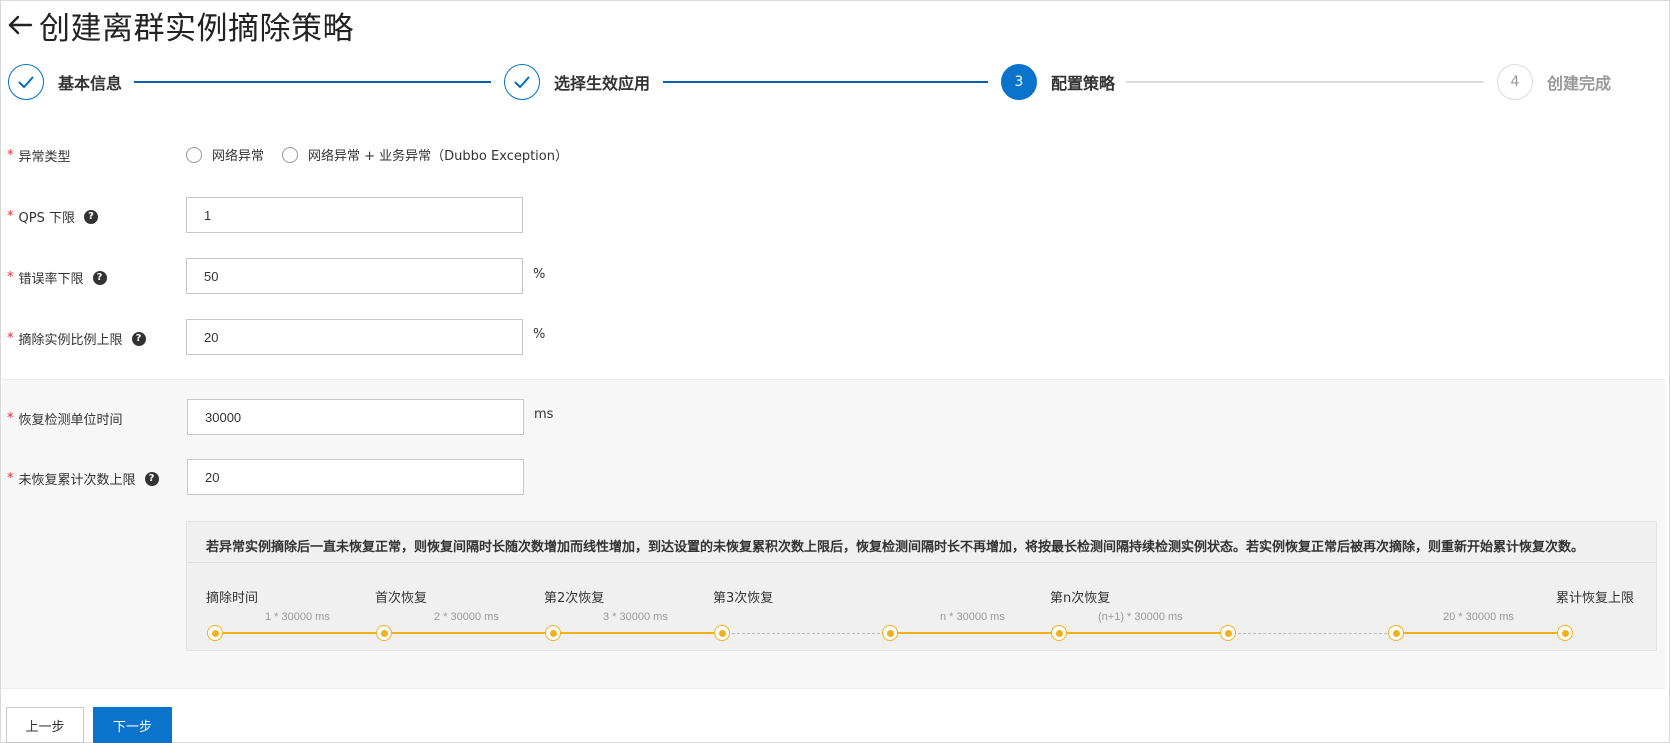 The height and width of the screenshot is (743, 1670). Describe the element at coordinates (46, 218) in the screenshot. I see `label-text: QPS 下限` at that location.